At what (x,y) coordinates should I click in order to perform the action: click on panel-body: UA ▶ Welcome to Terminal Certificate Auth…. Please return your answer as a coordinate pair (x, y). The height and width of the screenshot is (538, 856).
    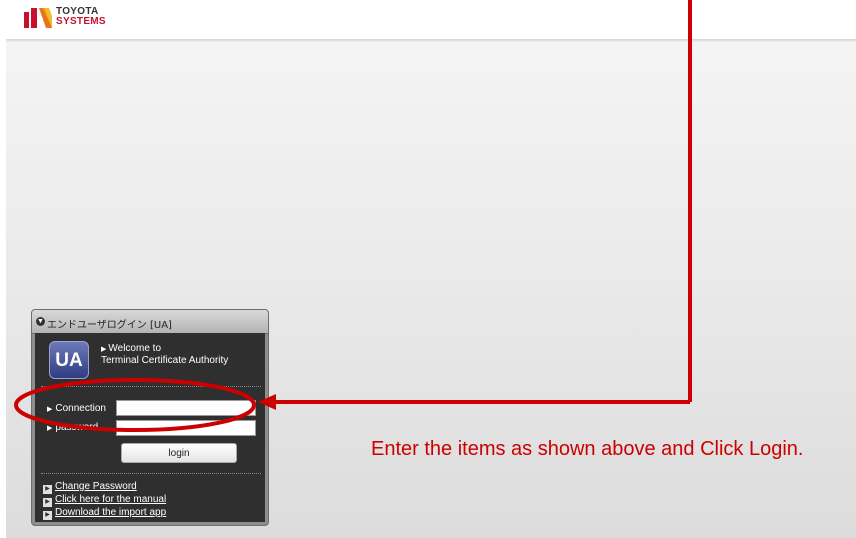
    Looking at the image, I should click on (150, 427).